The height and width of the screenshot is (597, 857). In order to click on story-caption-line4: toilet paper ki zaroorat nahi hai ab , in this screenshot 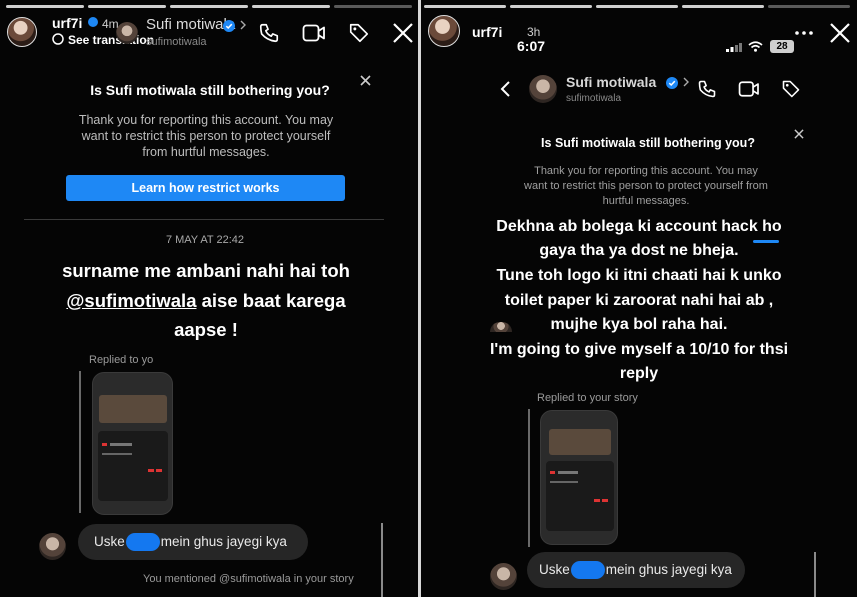, I will do `click(639, 300)`.